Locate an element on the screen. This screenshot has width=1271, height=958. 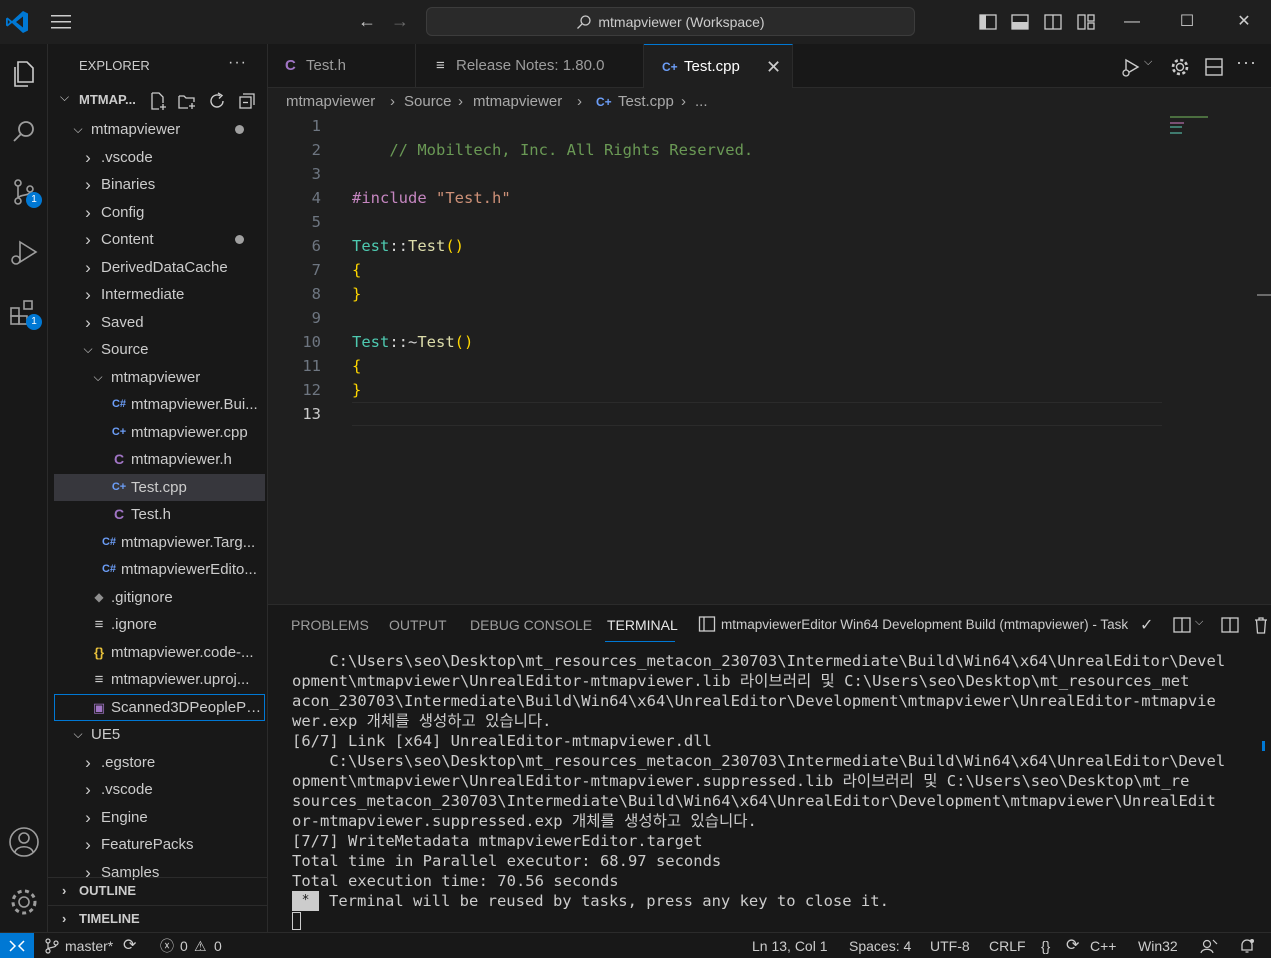
git-file-icon: ◆ is located at coordinates (99, 596).